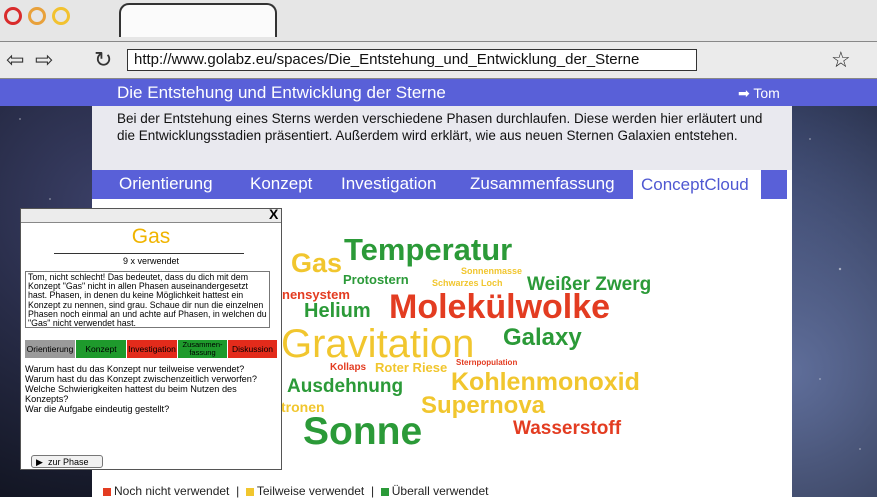 Image resolution: width=877 pixels, height=498 pixels. I want to click on legend-partially-used: Teilweise verwendet, so click(310, 491).